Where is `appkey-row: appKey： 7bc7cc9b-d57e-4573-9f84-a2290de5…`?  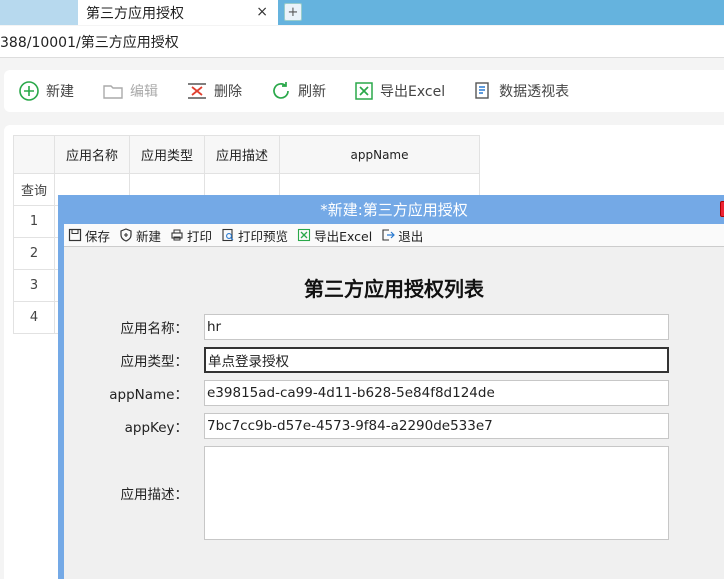 appkey-row: appKey： 7bc7cc9b-d57e-4573-9f84-a2290de5… is located at coordinates (394, 426).